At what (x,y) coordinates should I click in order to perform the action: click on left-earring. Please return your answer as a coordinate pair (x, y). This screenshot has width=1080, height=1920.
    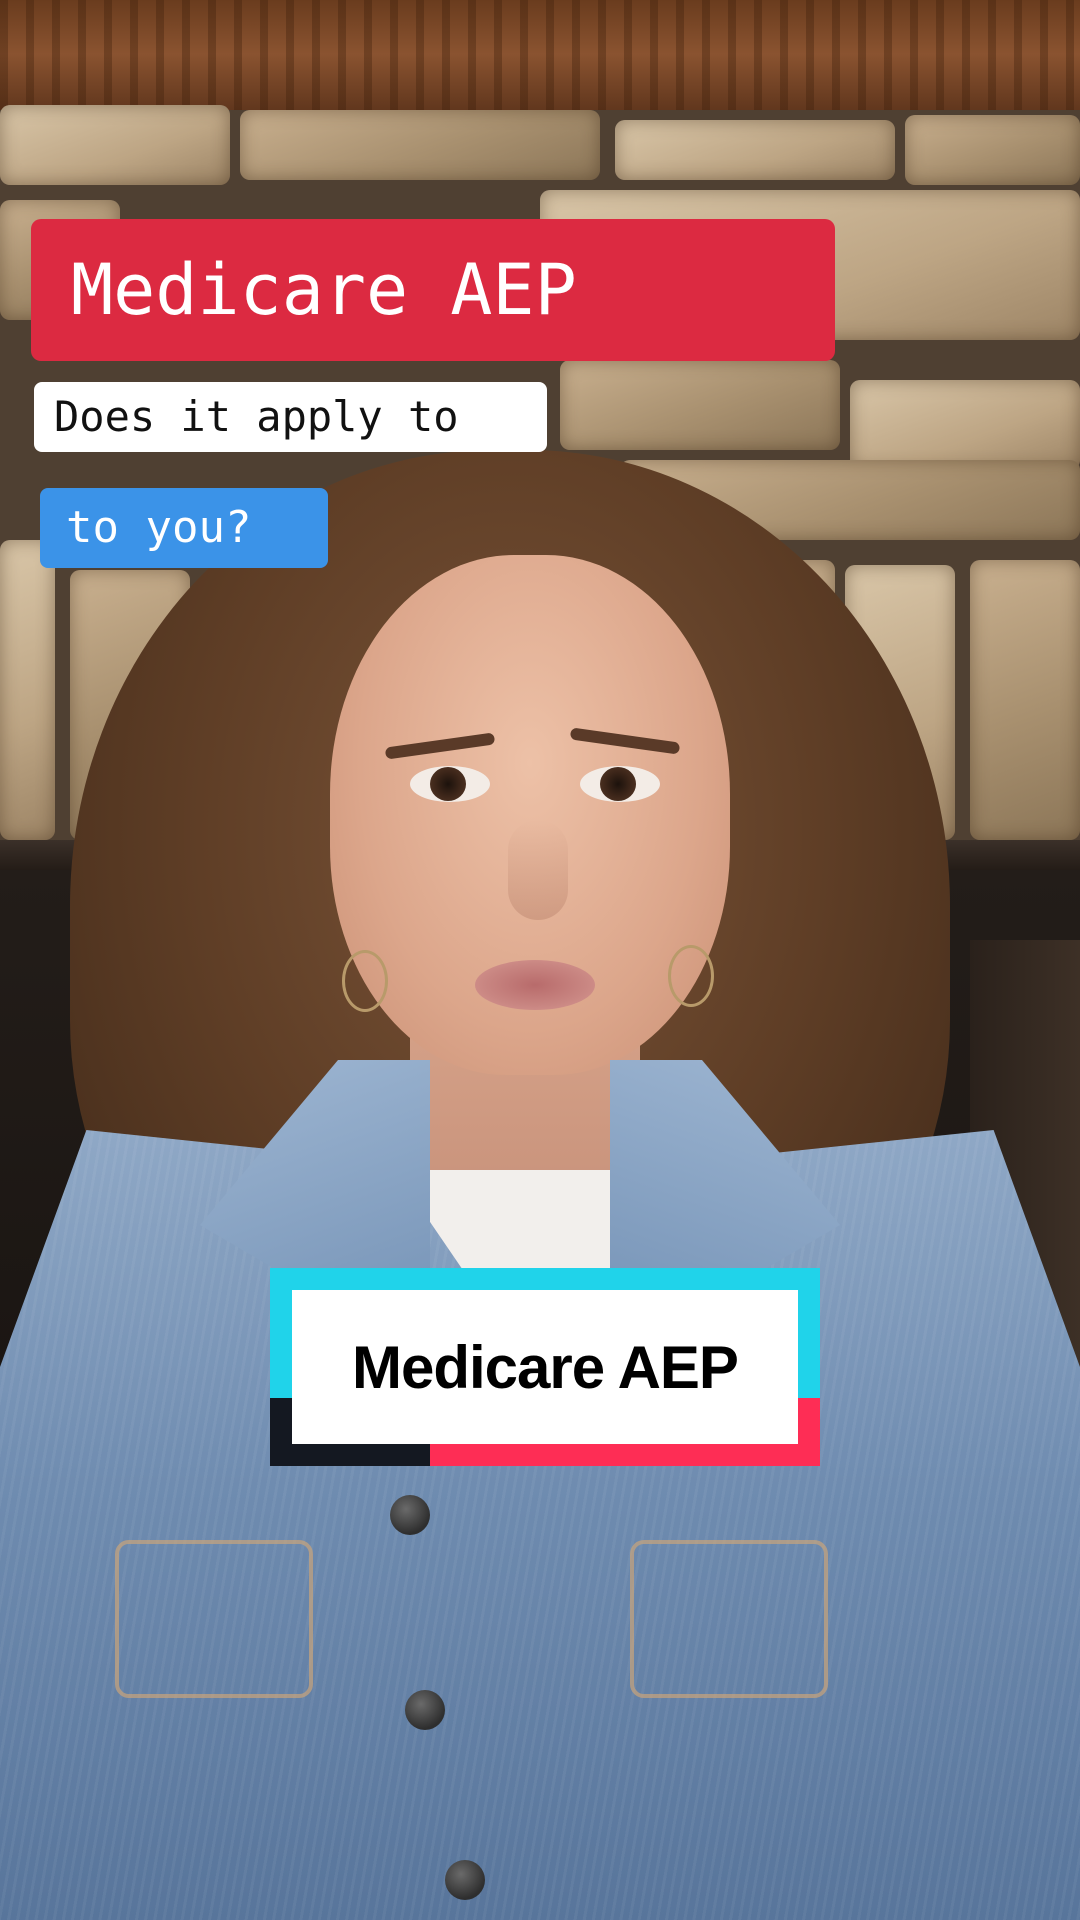
    Looking at the image, I should click on (365, 981).